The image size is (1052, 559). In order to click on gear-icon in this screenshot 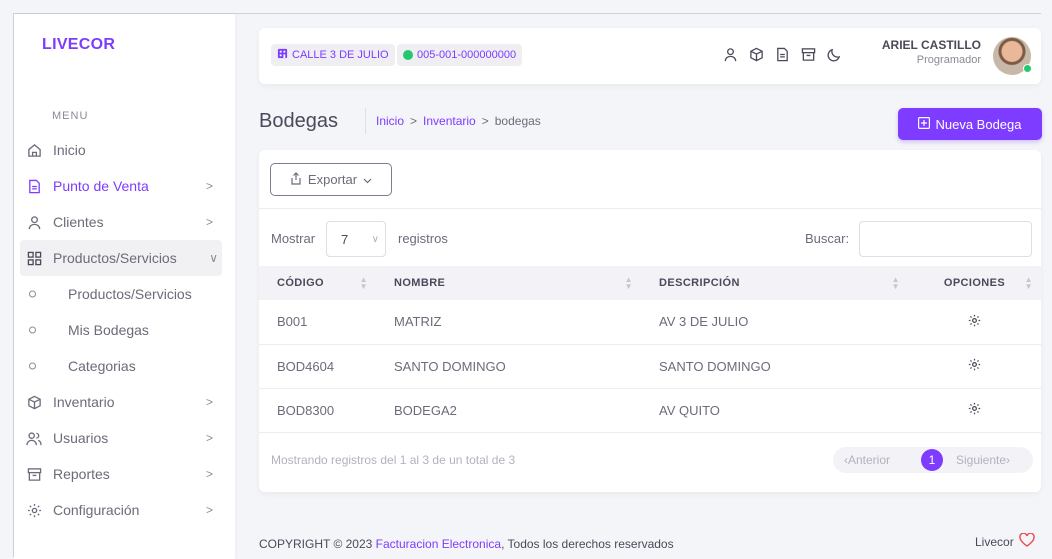, I will do `click(34, 510)`.